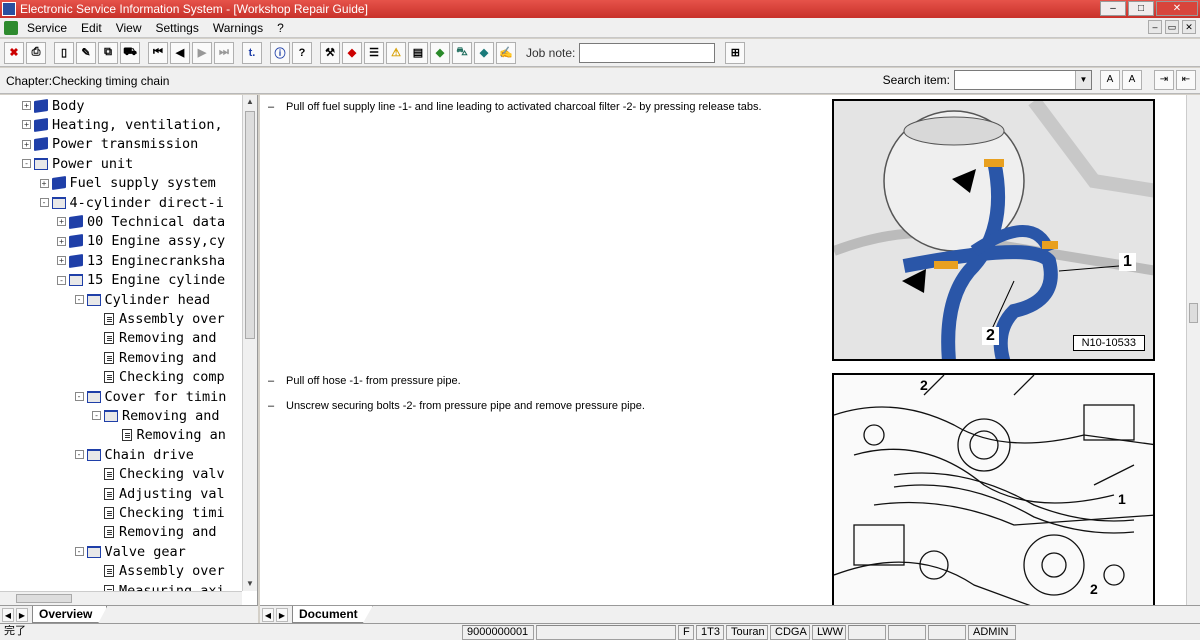 The height and width of the screenshot is (640, 1200). What do you see at coordinates (86, 52) in the screenshot?
I see `edit-document-icon: ✎` at bounding box center [86, 52].